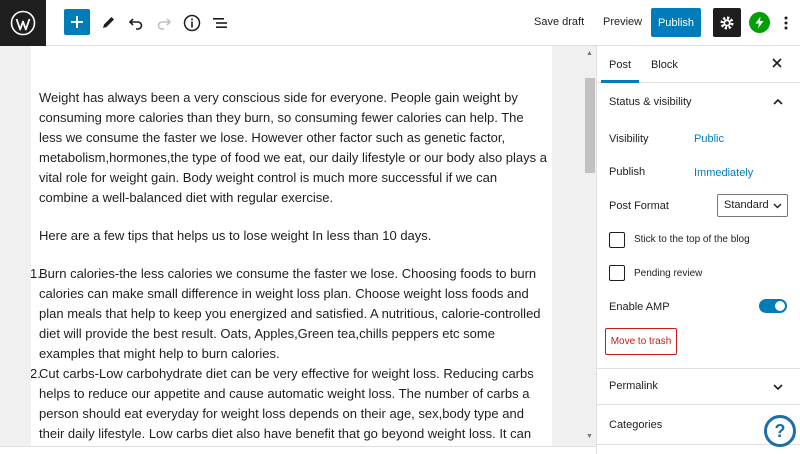 Image resolution: width=800 pixels, height=454 pixels. Describe the element at coordinates (633, 386) in the screenshot. I see `permalink-panel-title: Permalink` at that location.